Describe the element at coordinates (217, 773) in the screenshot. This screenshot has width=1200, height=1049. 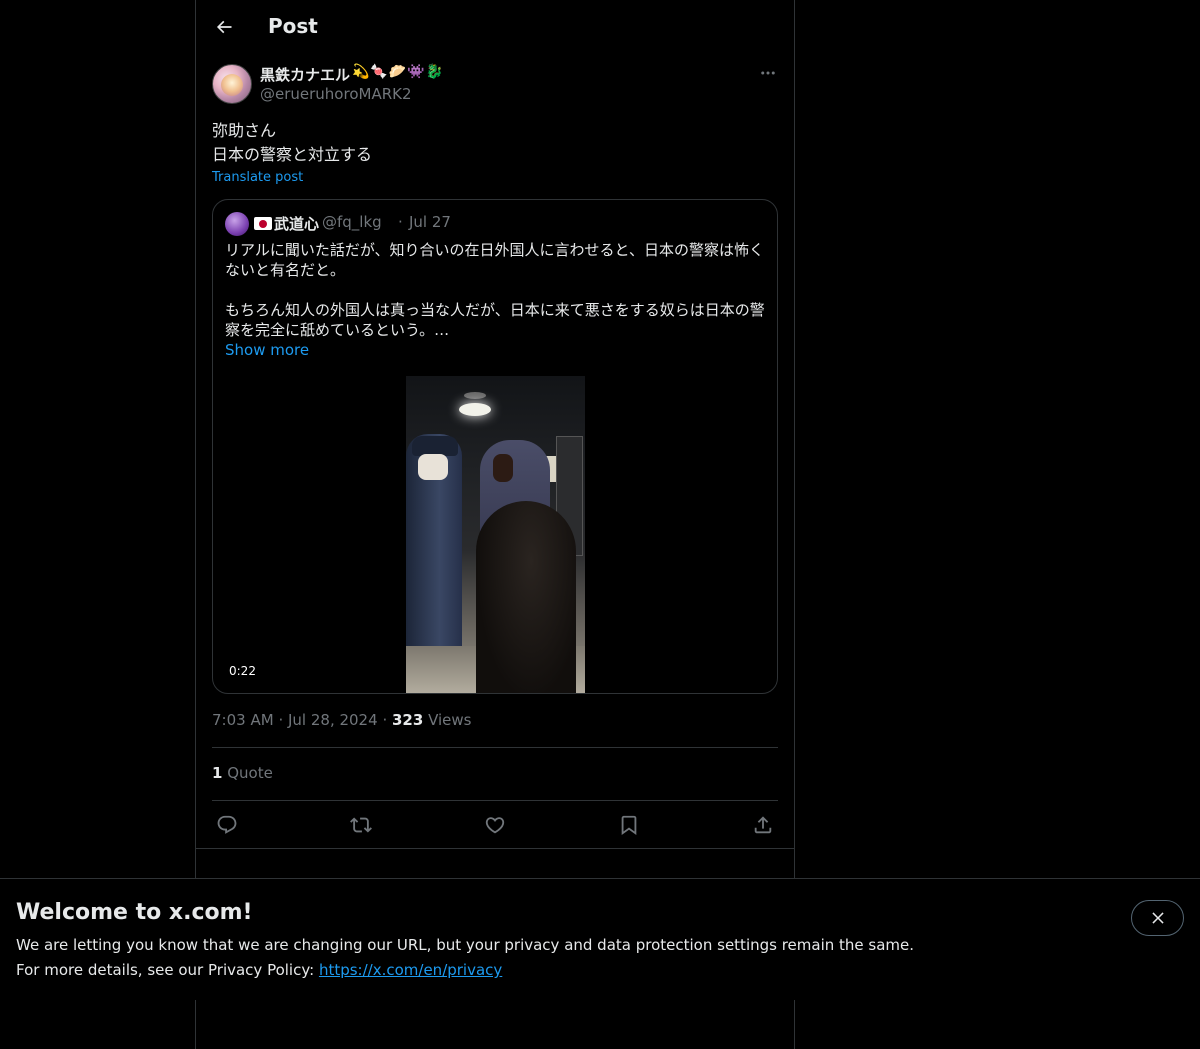
I see `quotes-count: 1` at that location.